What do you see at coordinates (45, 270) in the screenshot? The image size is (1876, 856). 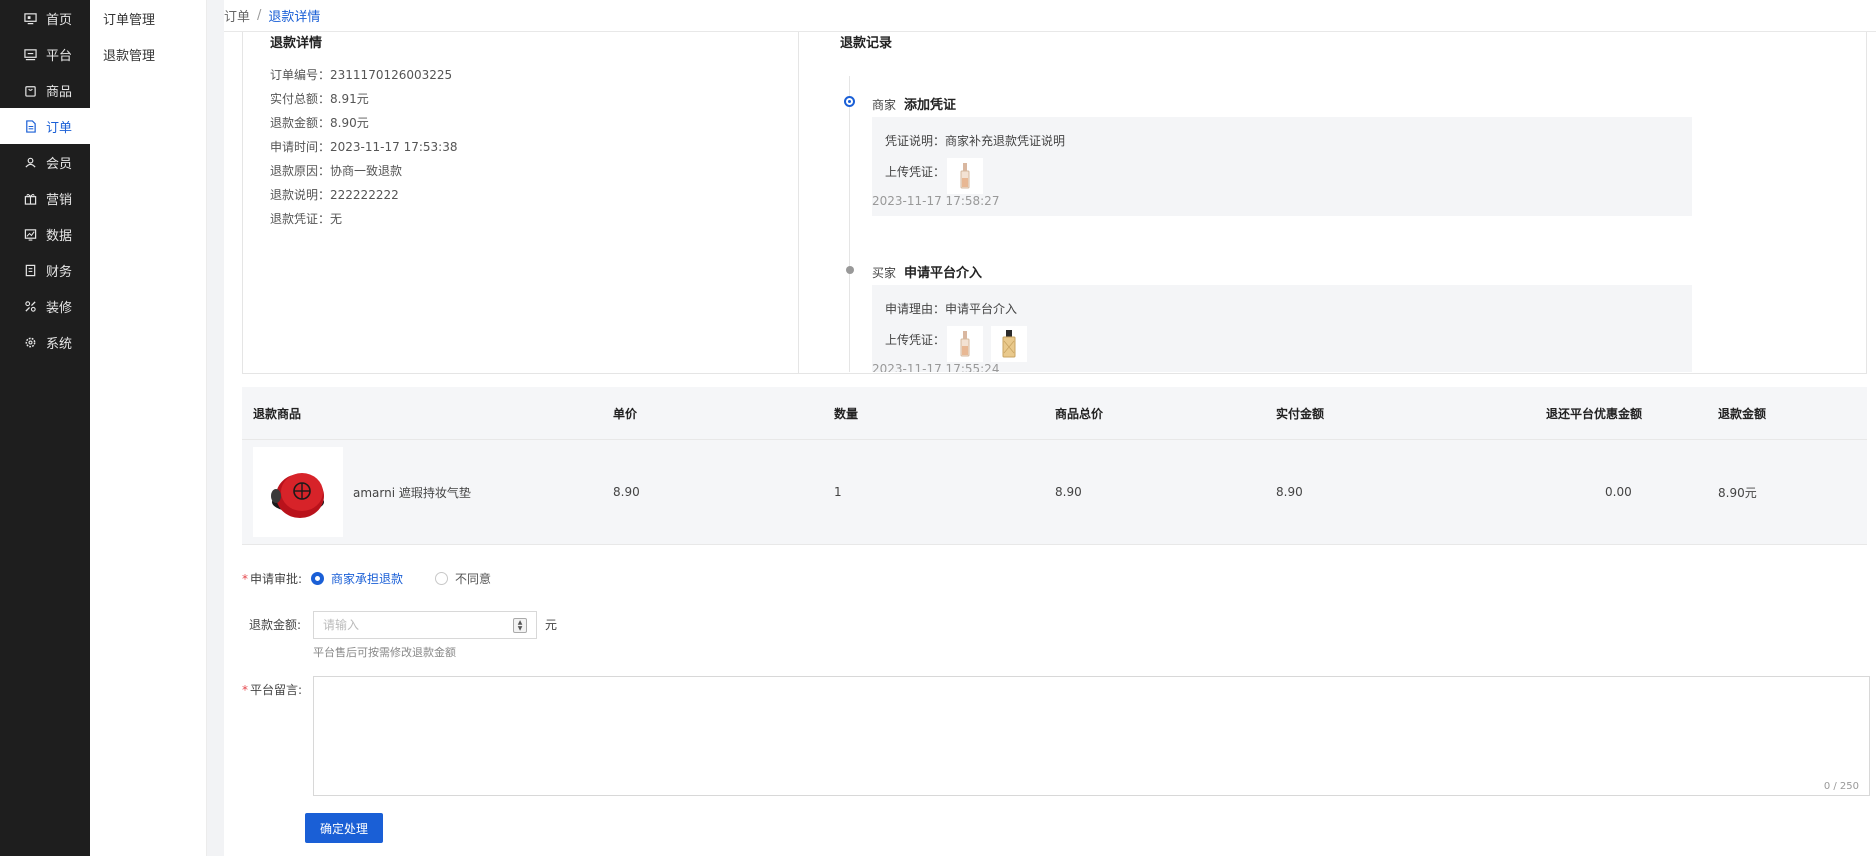 I see `nav-item-finance: 财务` at bounding box center [45, 270].